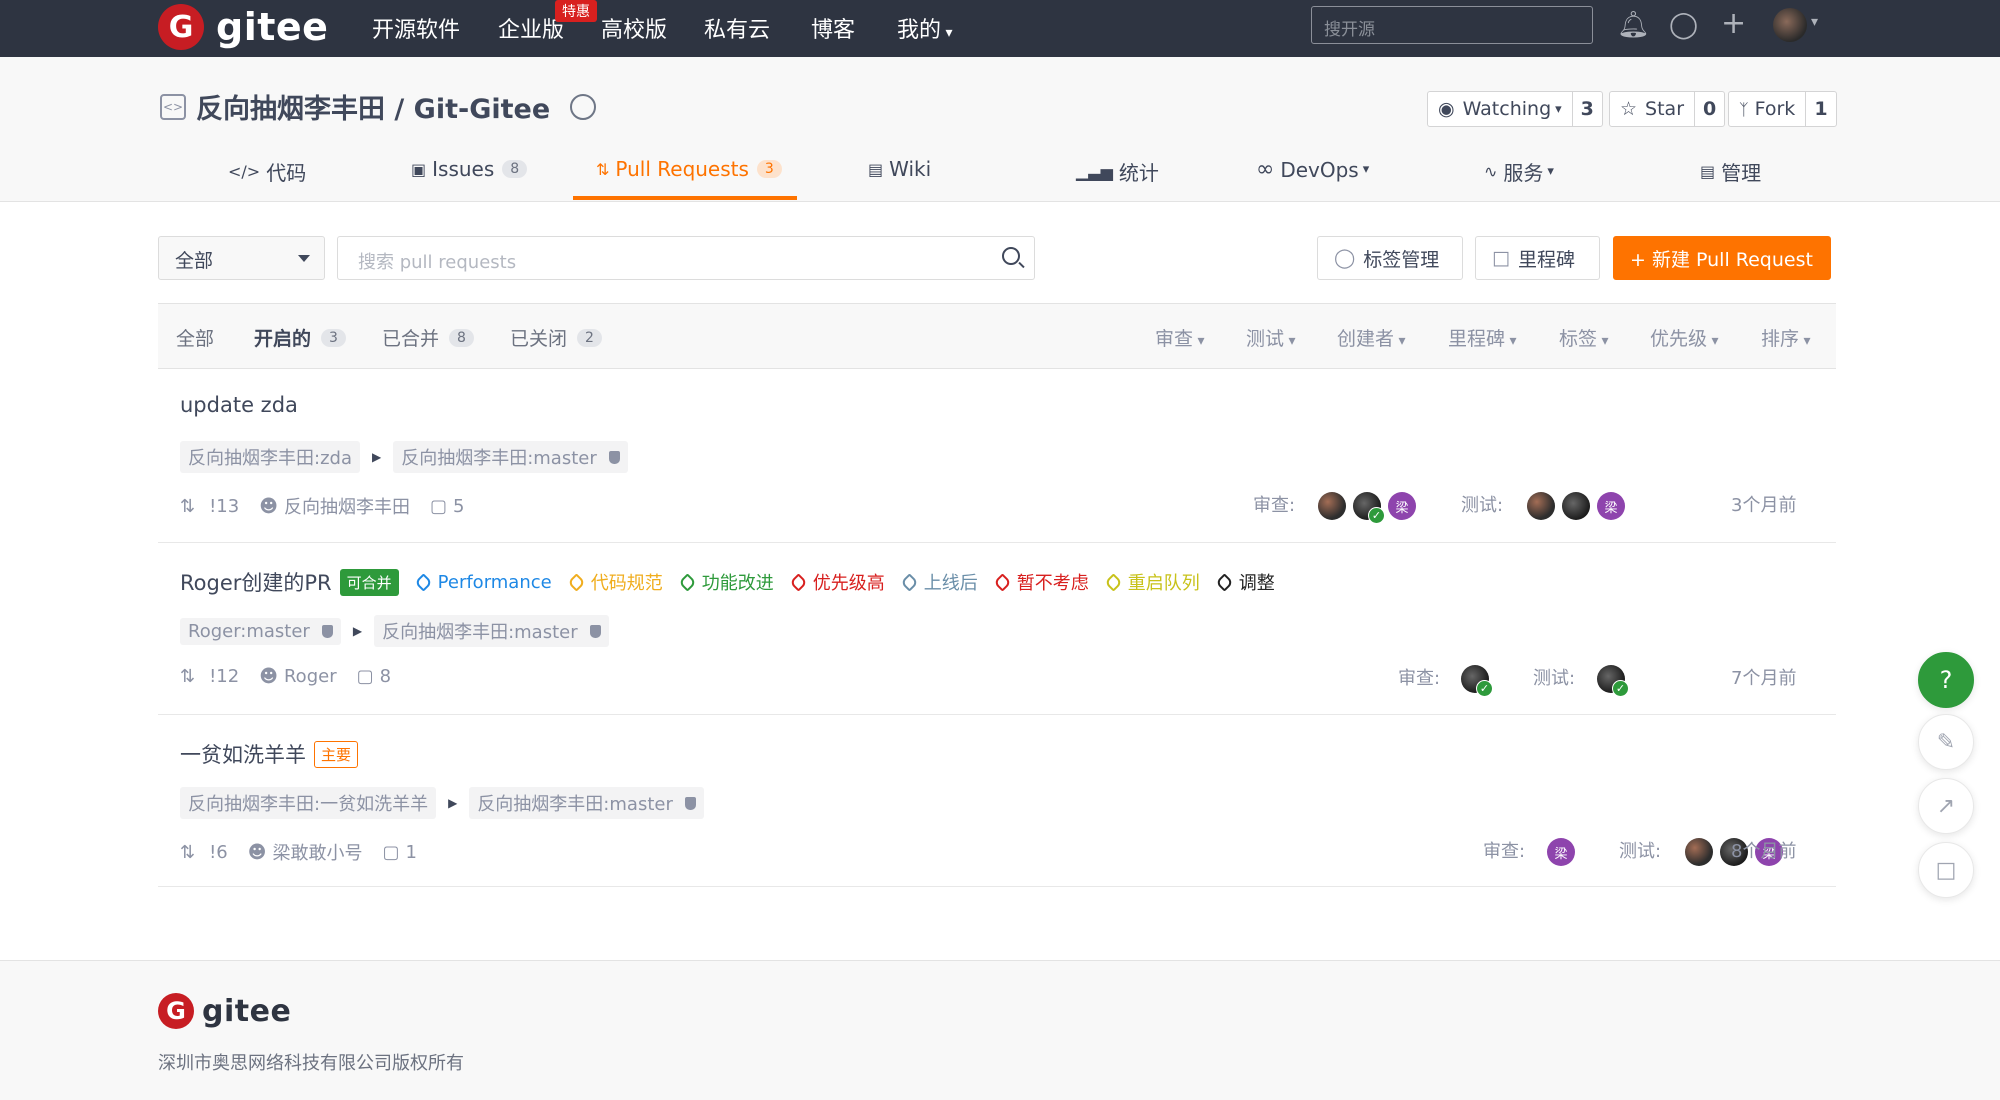 Image resolution: width=2000 pixels, height=1100 pixels. What do you see at coordinates (1452, 25) in the screenshot?
I see `global-search-input: 搜开源` at bounding box center [1452, 25].